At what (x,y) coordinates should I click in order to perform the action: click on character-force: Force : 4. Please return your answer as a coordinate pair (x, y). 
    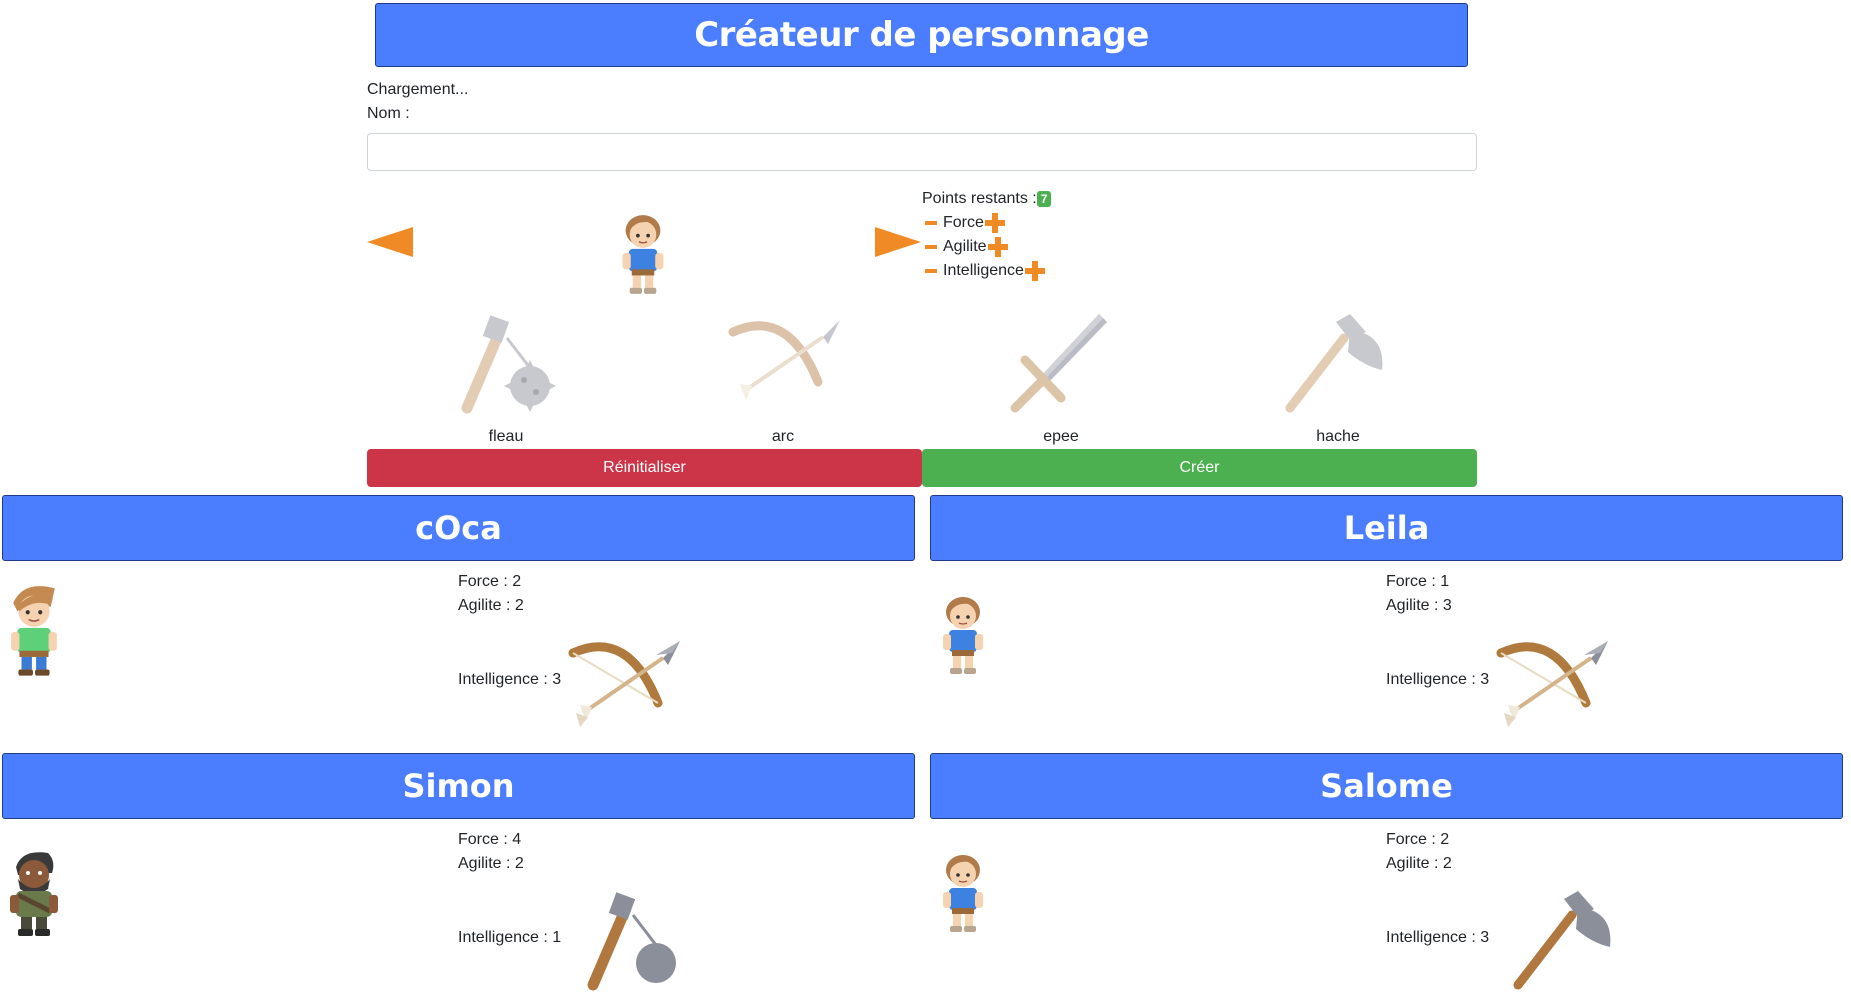
    Looking at the image, I should click on (490, 839).